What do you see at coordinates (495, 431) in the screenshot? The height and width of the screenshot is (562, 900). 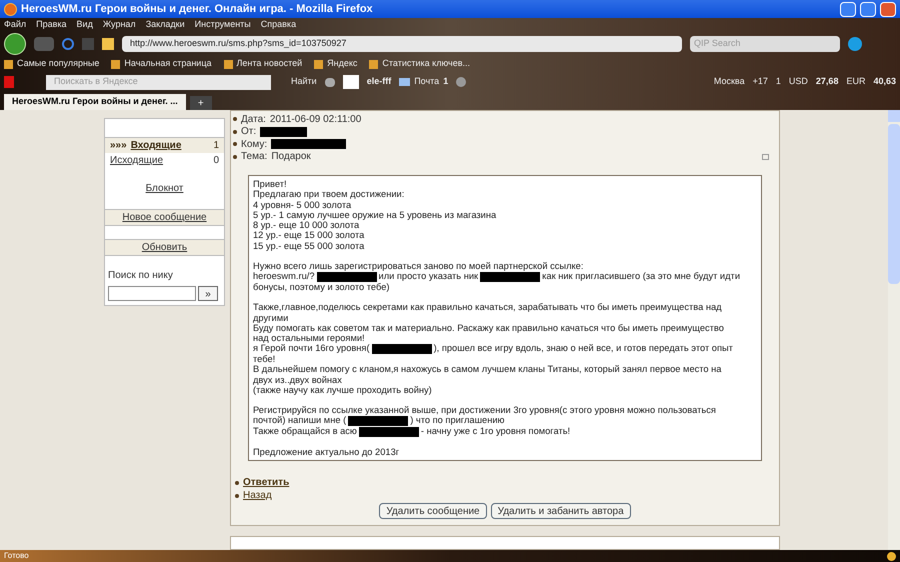 I see `message-text: - начну уже с 1го уровня помогать!` at bounding box center [495, 431].